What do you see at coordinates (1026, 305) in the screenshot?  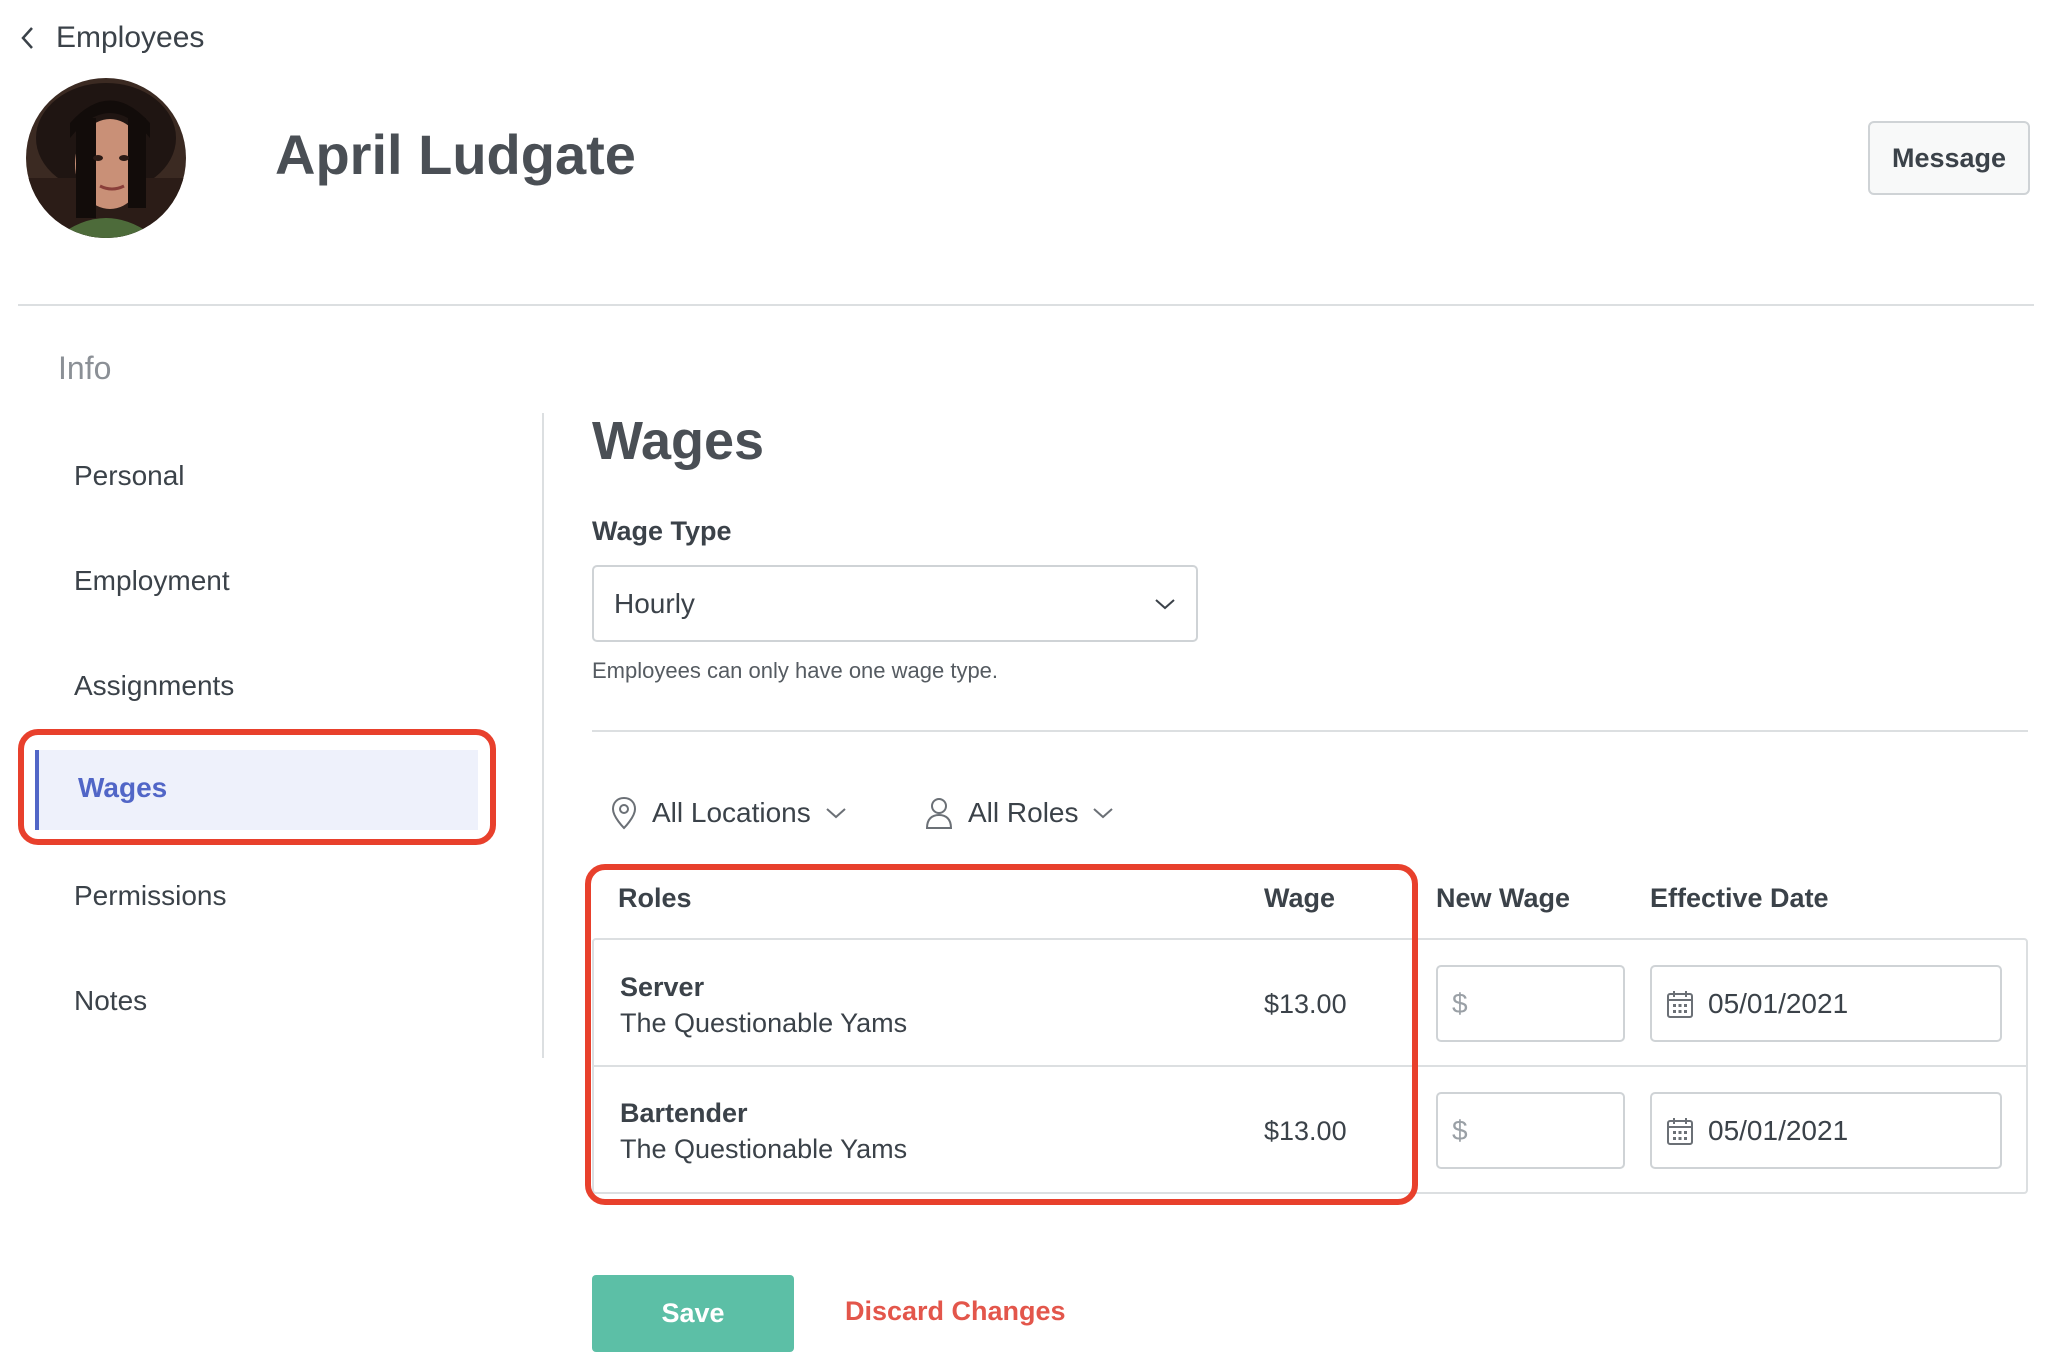 I see `header-divider` at bounding box center [1026, 305].